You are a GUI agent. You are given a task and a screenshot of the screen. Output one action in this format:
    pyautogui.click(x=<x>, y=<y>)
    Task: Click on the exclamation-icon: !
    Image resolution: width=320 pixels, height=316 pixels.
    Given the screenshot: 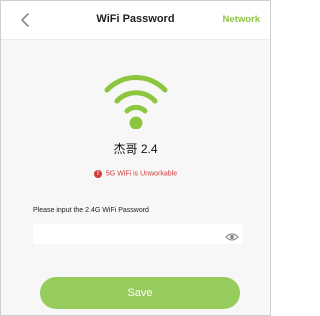 What is the action you would take?
    pyautogui.click(x=97, y=174)
    